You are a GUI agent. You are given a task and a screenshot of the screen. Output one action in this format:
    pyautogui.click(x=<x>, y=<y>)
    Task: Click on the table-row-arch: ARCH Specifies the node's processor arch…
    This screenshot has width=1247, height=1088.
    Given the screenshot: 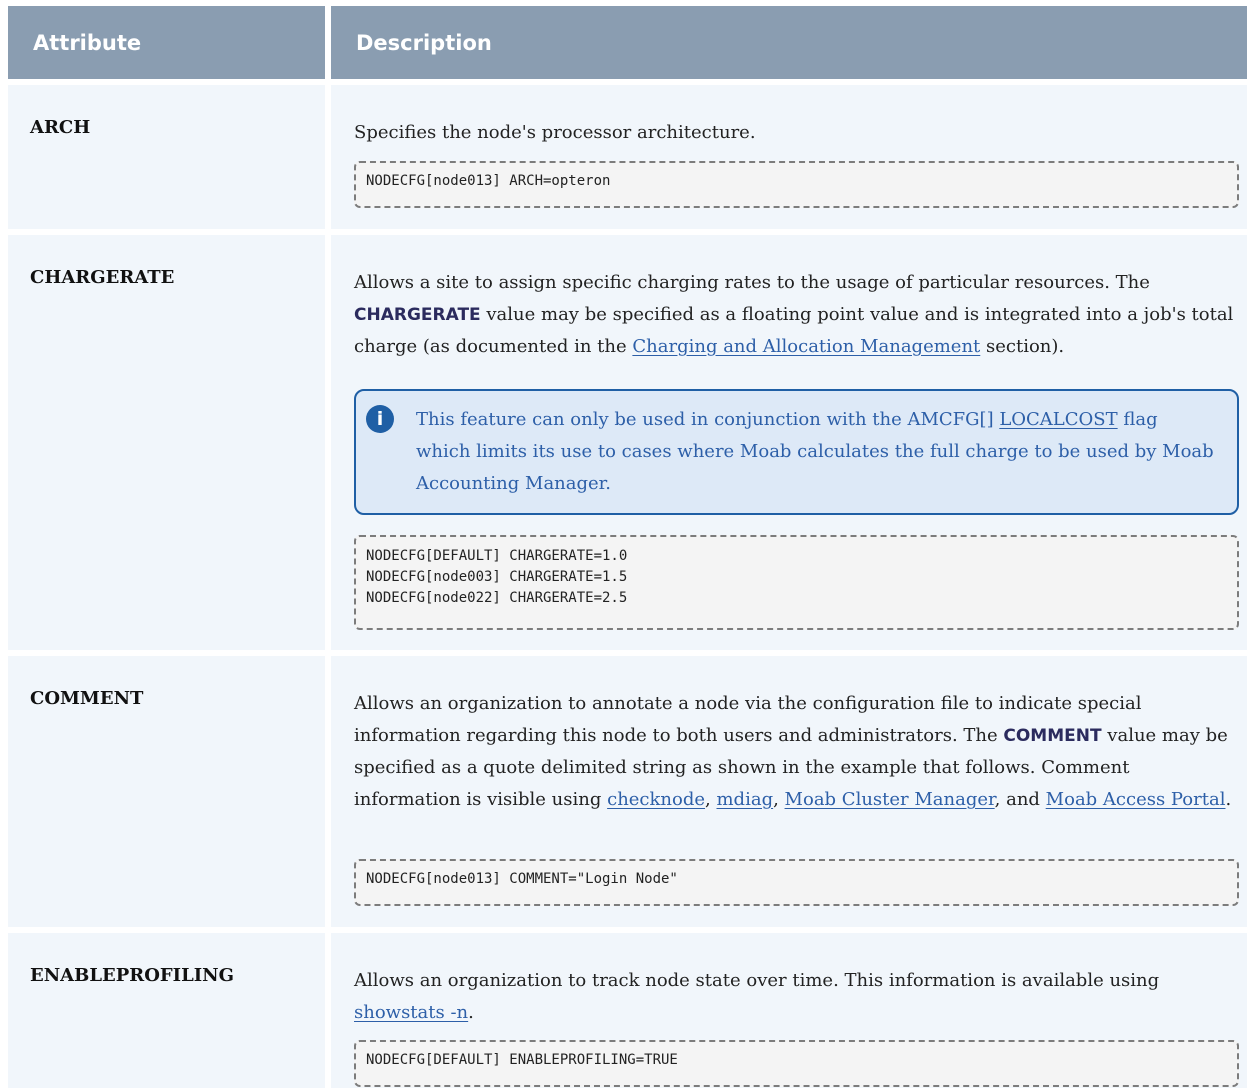 What is the action you would take?
    pyautogui.click(x=627, y=157)
    